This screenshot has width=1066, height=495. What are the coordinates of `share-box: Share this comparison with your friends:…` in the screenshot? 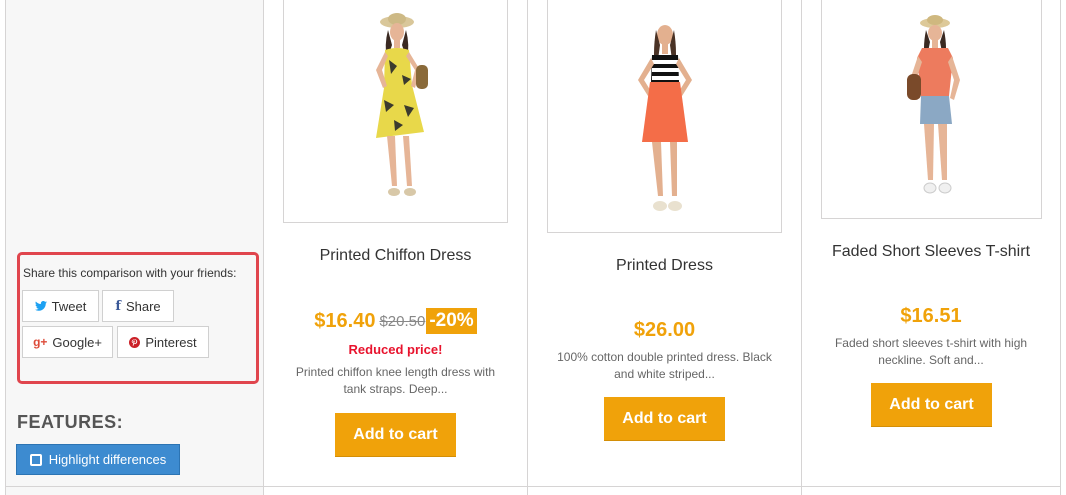 It's located at (138, 318).